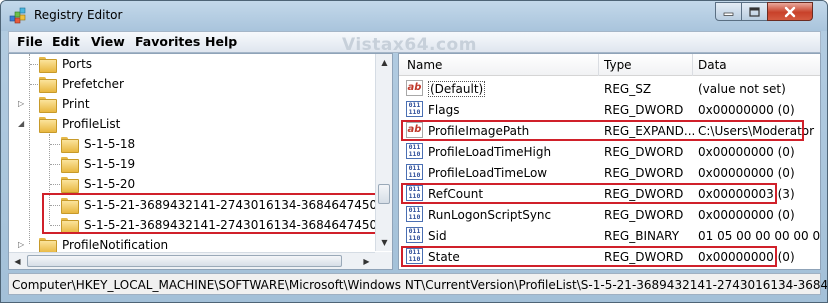  What do you see at coordinates (742, 89) in the screenshot?
I see `value-data: (value not set)` at bounding box center [742, 89].